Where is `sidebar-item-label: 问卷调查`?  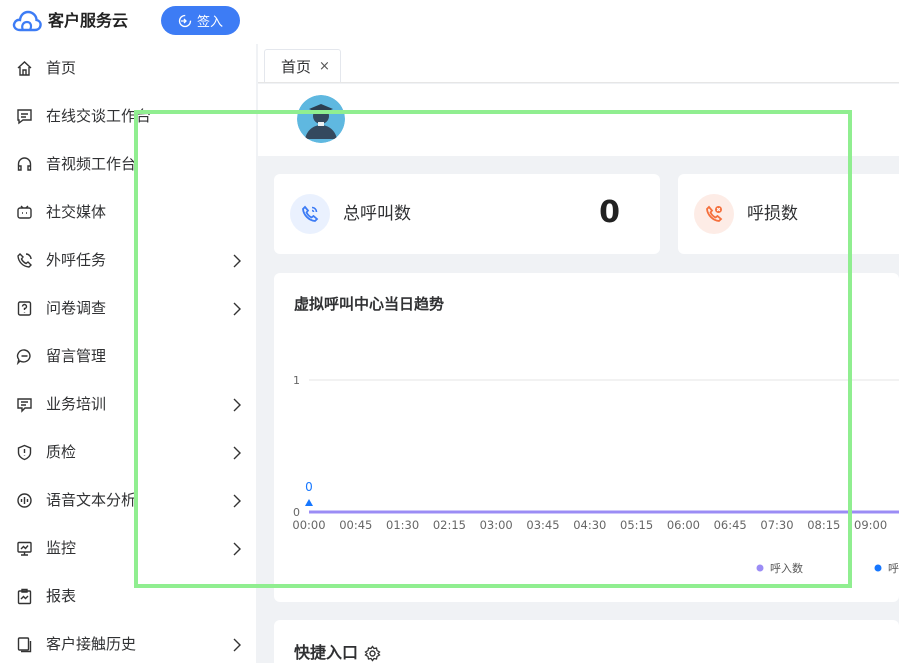
sidebar-item-label: 问卷调查 is located at coordinates (76, 308).